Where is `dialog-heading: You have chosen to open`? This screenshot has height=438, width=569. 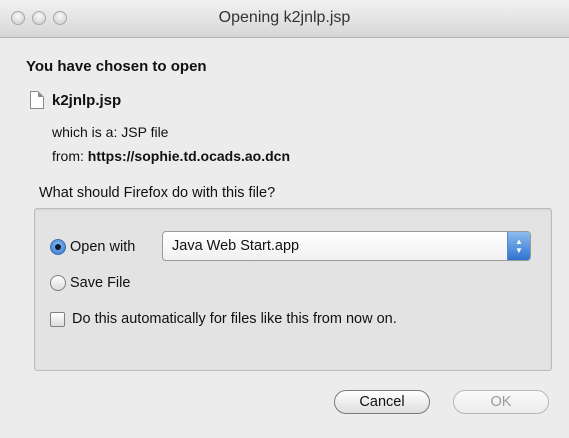 dialog-heading: You have chosen to open is located at coordinates (116, 66).